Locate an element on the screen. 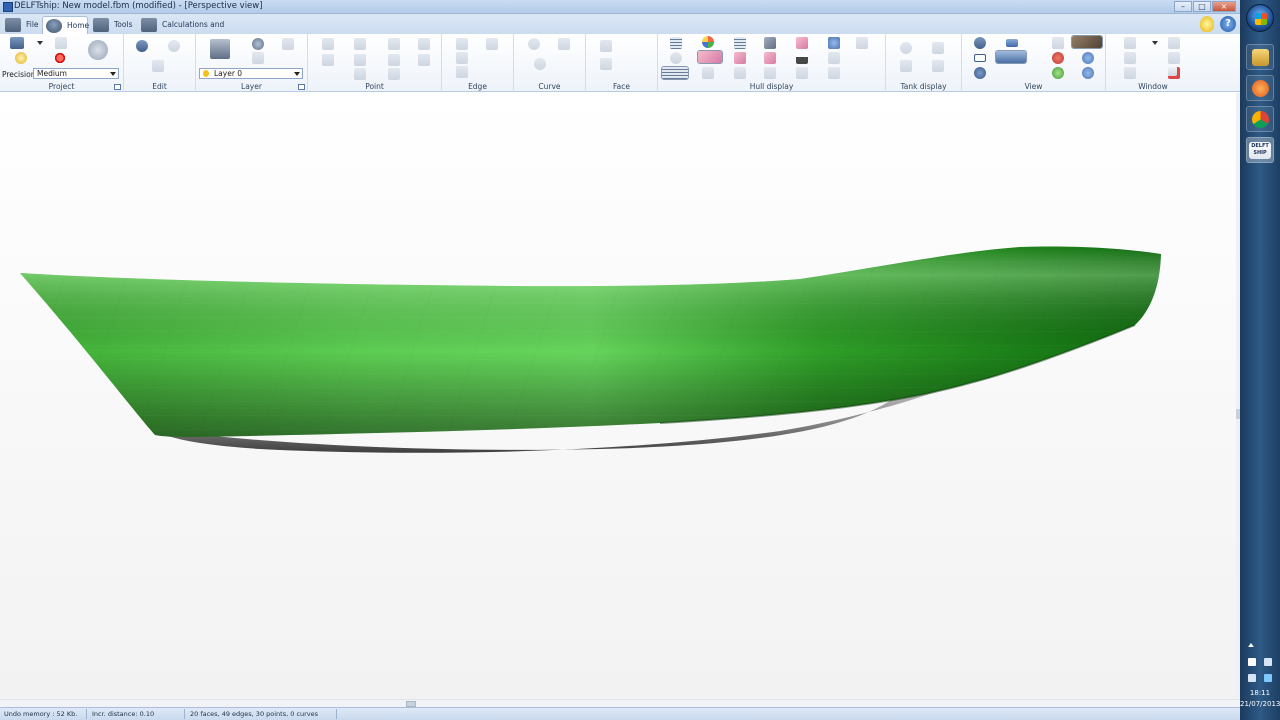 Image resolution: width=1280 pixels, height=720 pixels. tab-calculations: Calculations and extensions is located at coordinates (198, 31).